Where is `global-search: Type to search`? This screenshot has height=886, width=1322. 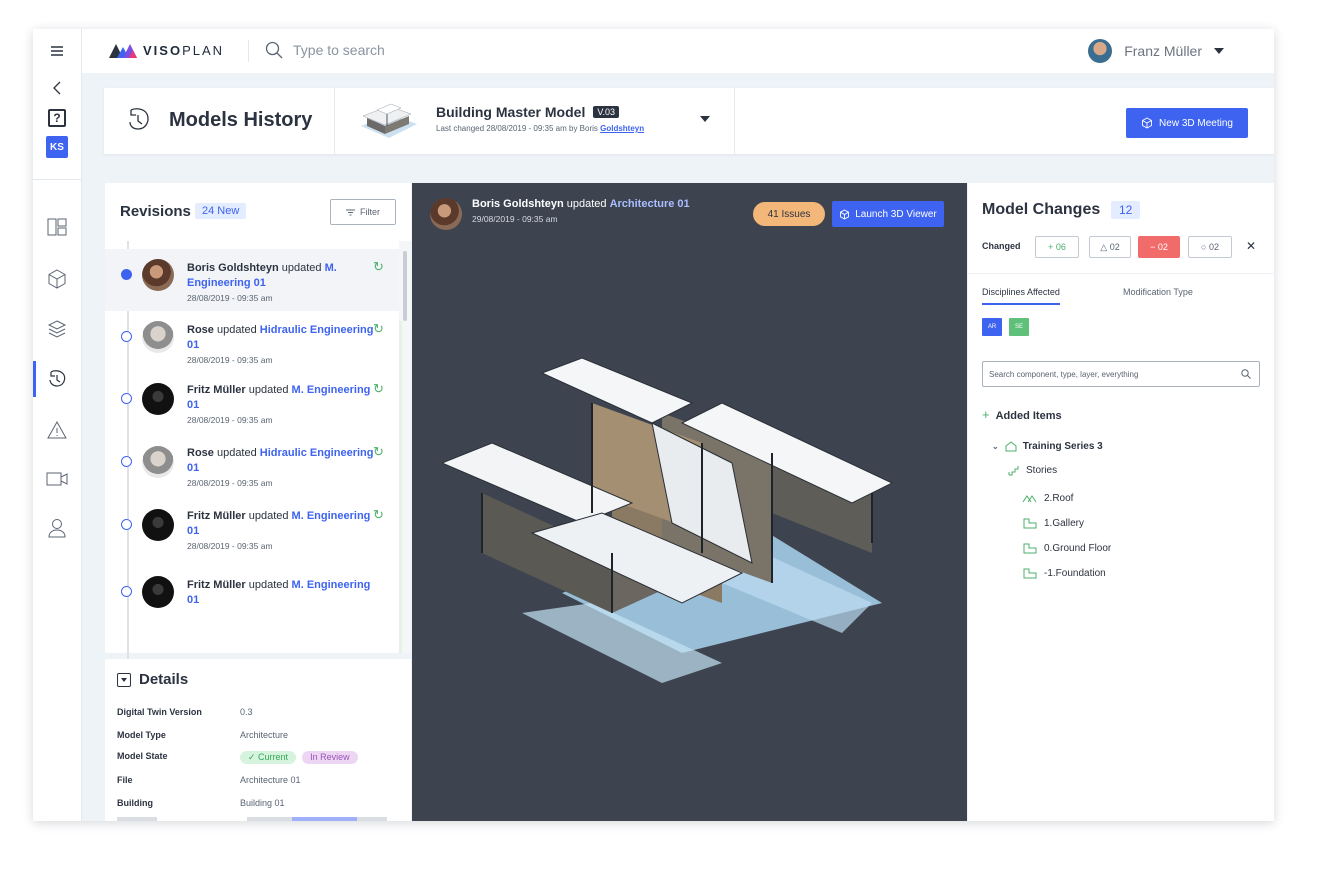
global-search: Type to search is located at coordinates (325, 50).